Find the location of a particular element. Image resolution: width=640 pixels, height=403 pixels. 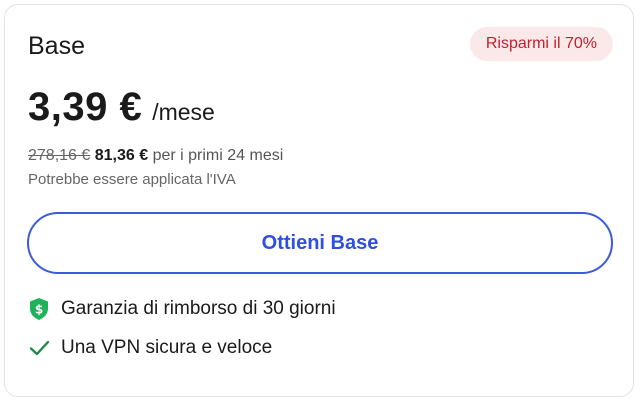

shield-dollar-icon: $ is located at coordinates (39, 309).